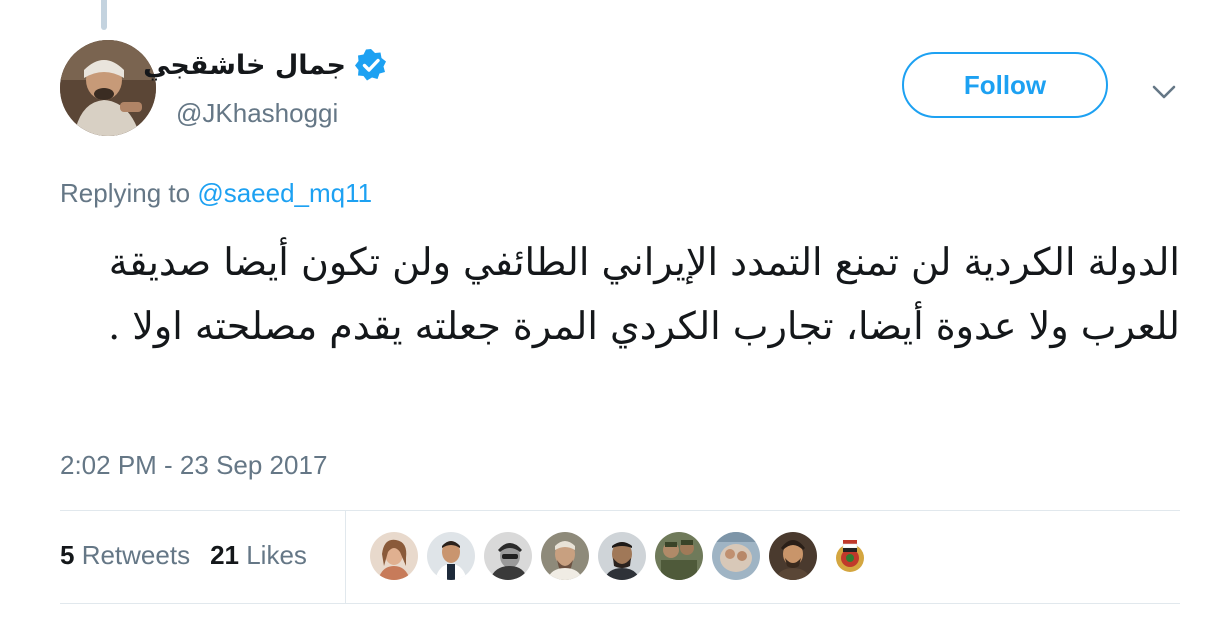  I want to click on stats-bottom-divider, so click(620, 603).